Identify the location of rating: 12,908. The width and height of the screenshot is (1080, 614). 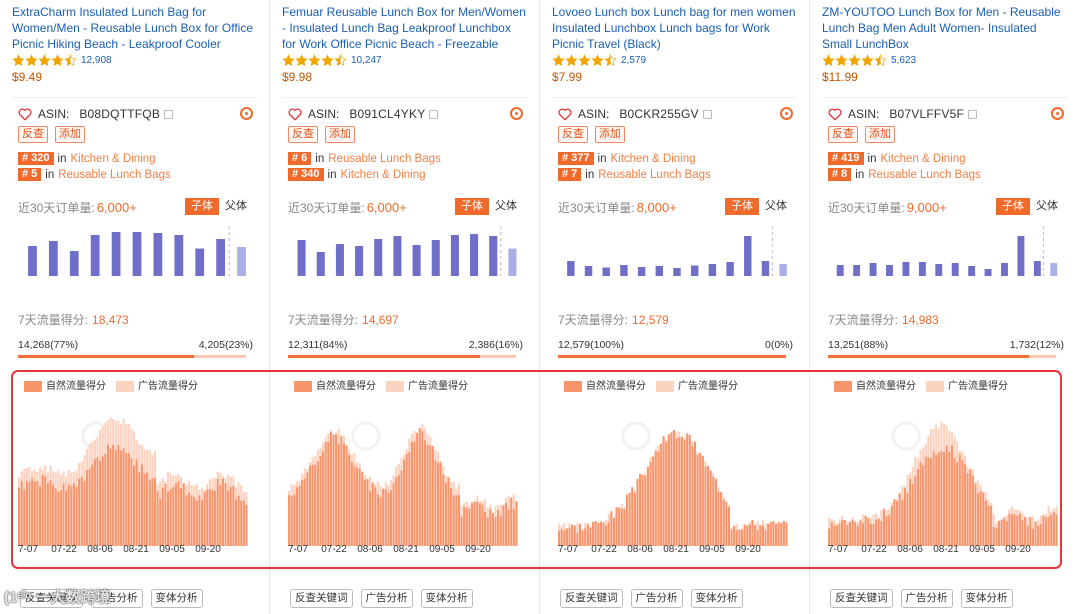
(62, 60).